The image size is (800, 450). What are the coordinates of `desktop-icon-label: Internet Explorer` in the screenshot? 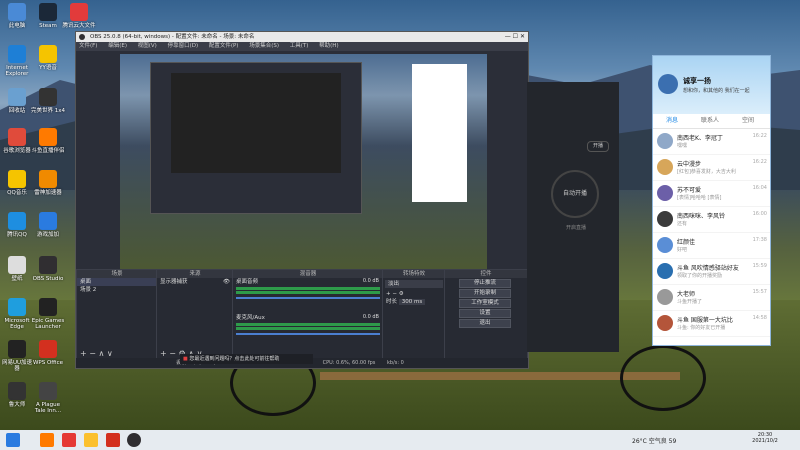 It's located at (17, 71).